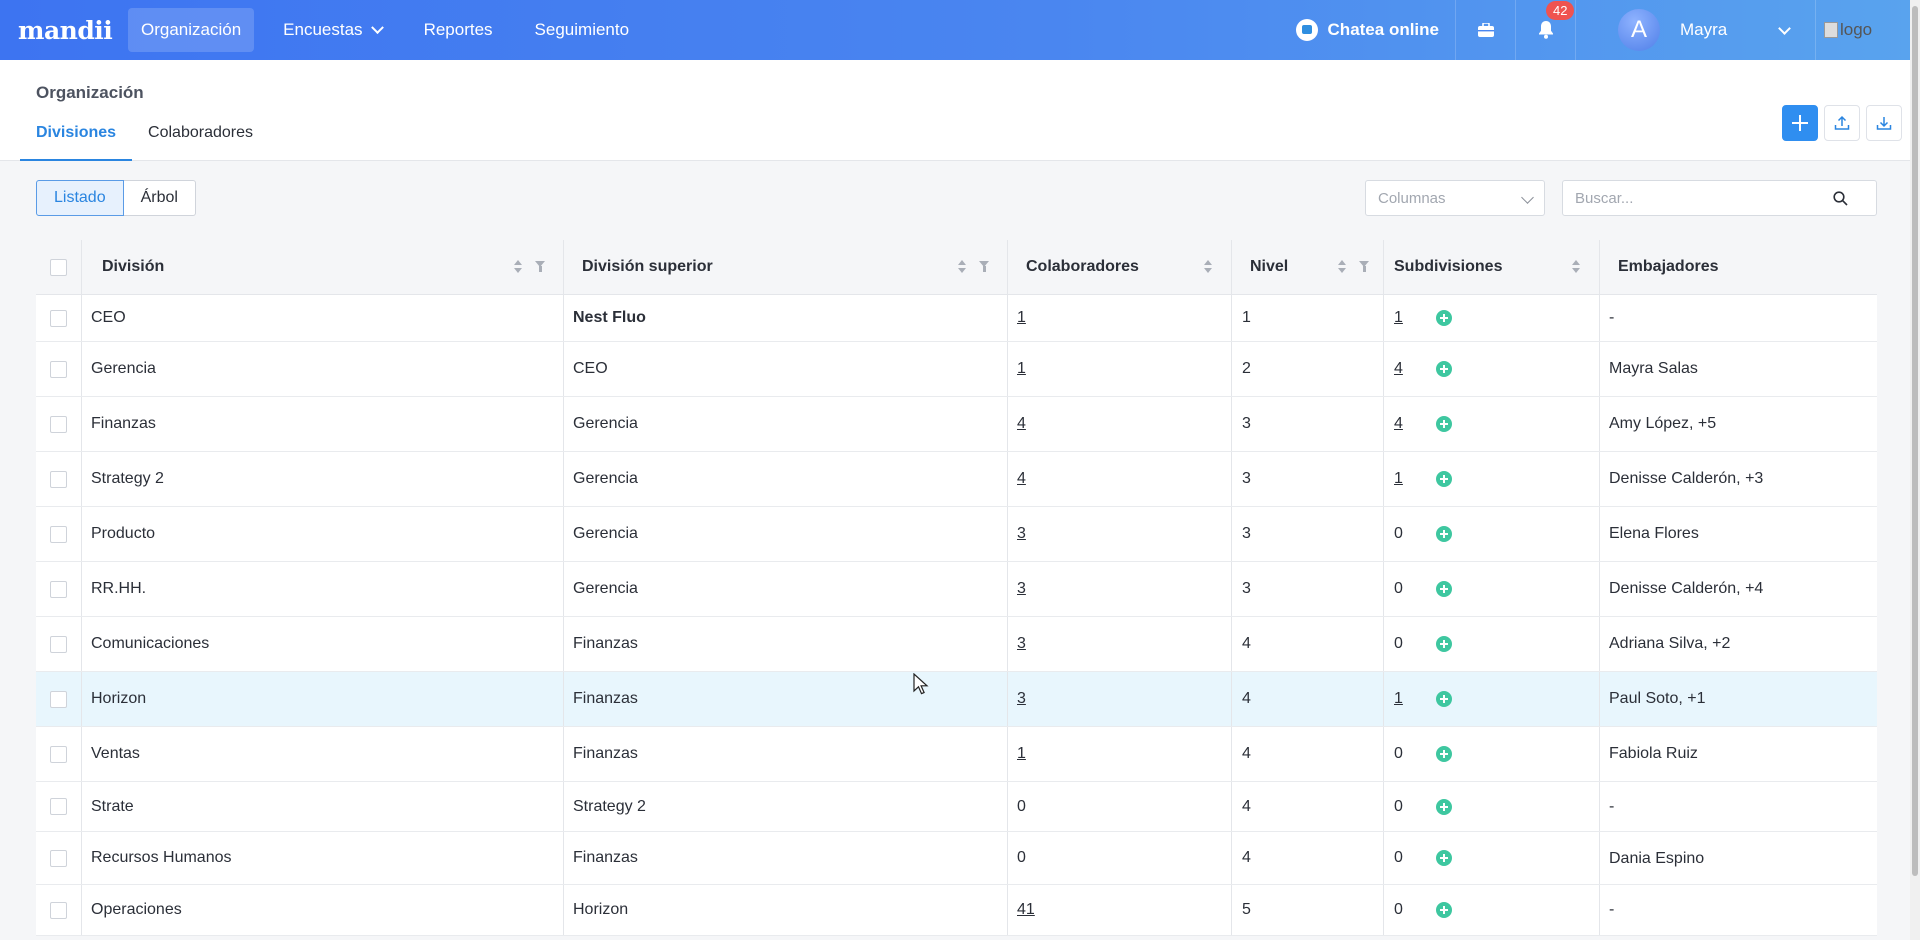 This screenshot has height=940, width=1920. Describe the element at coordinates (80, 198) in the screenshot. I see `view-listado-button: Listado` at that location.